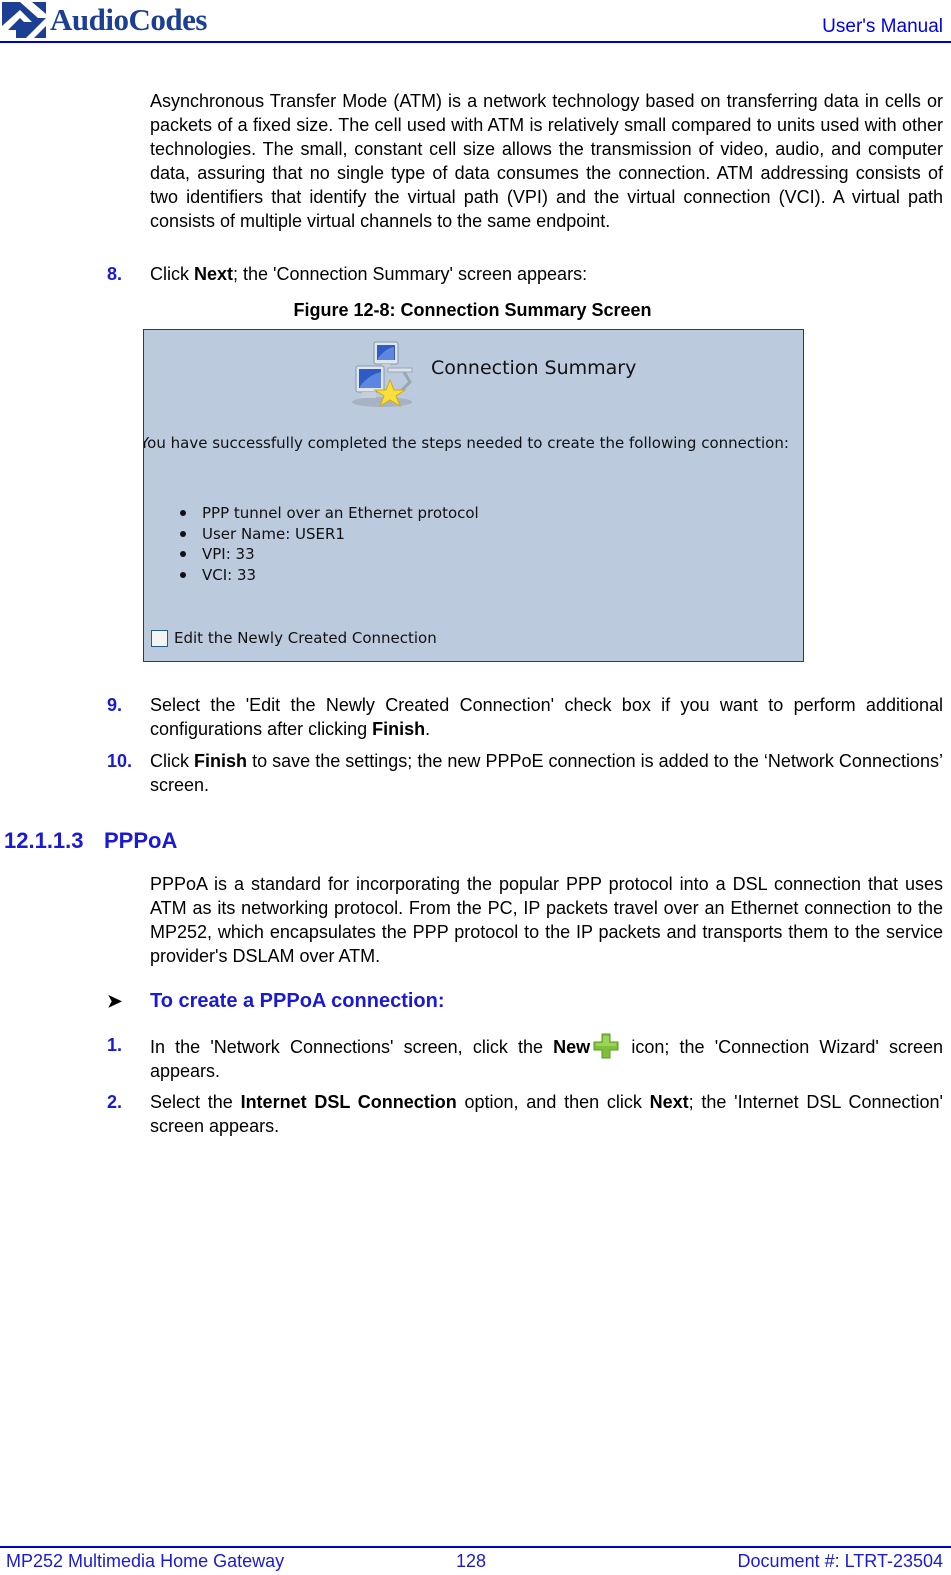 This screenshot has height=1575, width=951. What do you see at coordinates (475, 1547) in the screenshot?
I see `footer-divider` at bounding box center [475, 1547].